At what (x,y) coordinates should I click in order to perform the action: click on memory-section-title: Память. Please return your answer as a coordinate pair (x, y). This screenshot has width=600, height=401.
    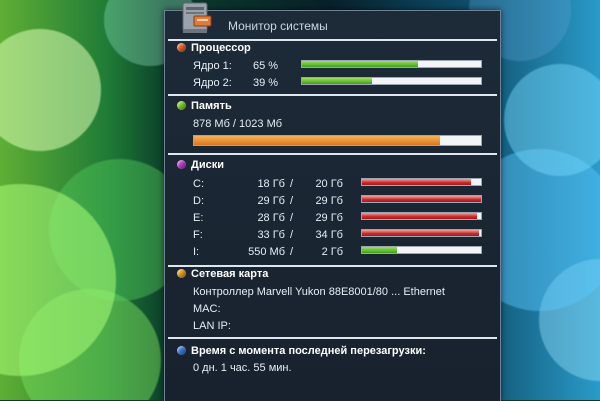
    Looking at the image, I should click on (204, 106).